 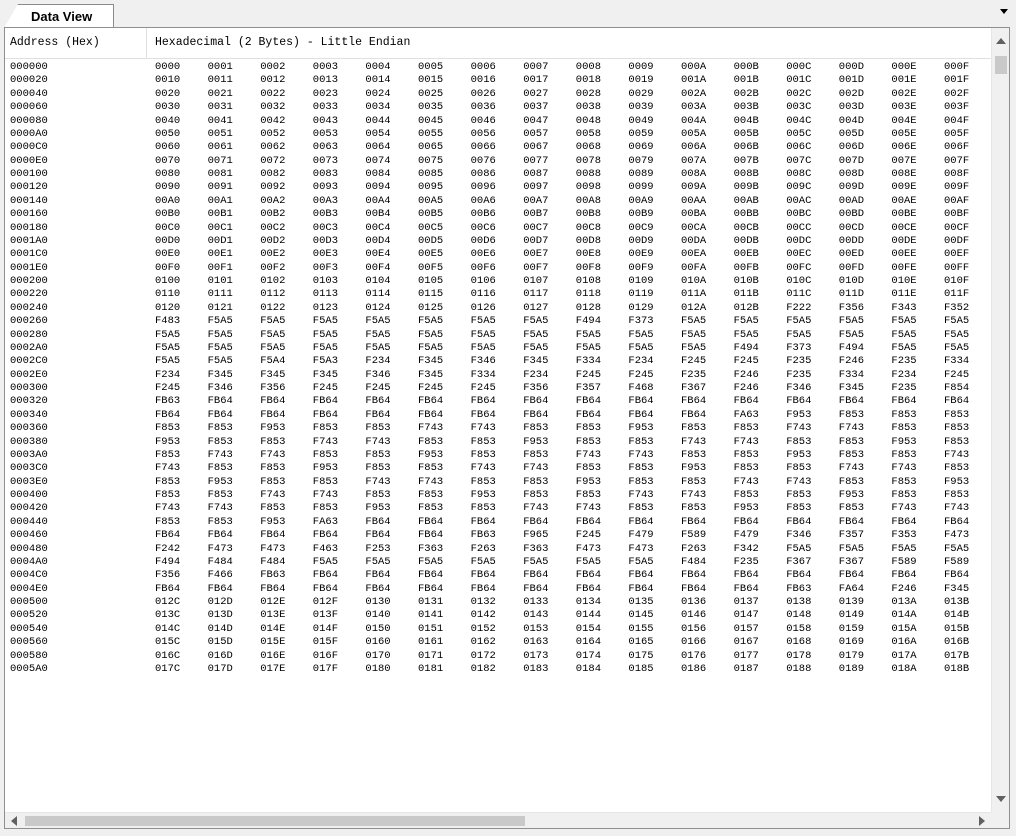 What do you see at coordinates (483, 549) in the screenshot?
I see `hex-cell: F263` at bounding box center [483, 549].